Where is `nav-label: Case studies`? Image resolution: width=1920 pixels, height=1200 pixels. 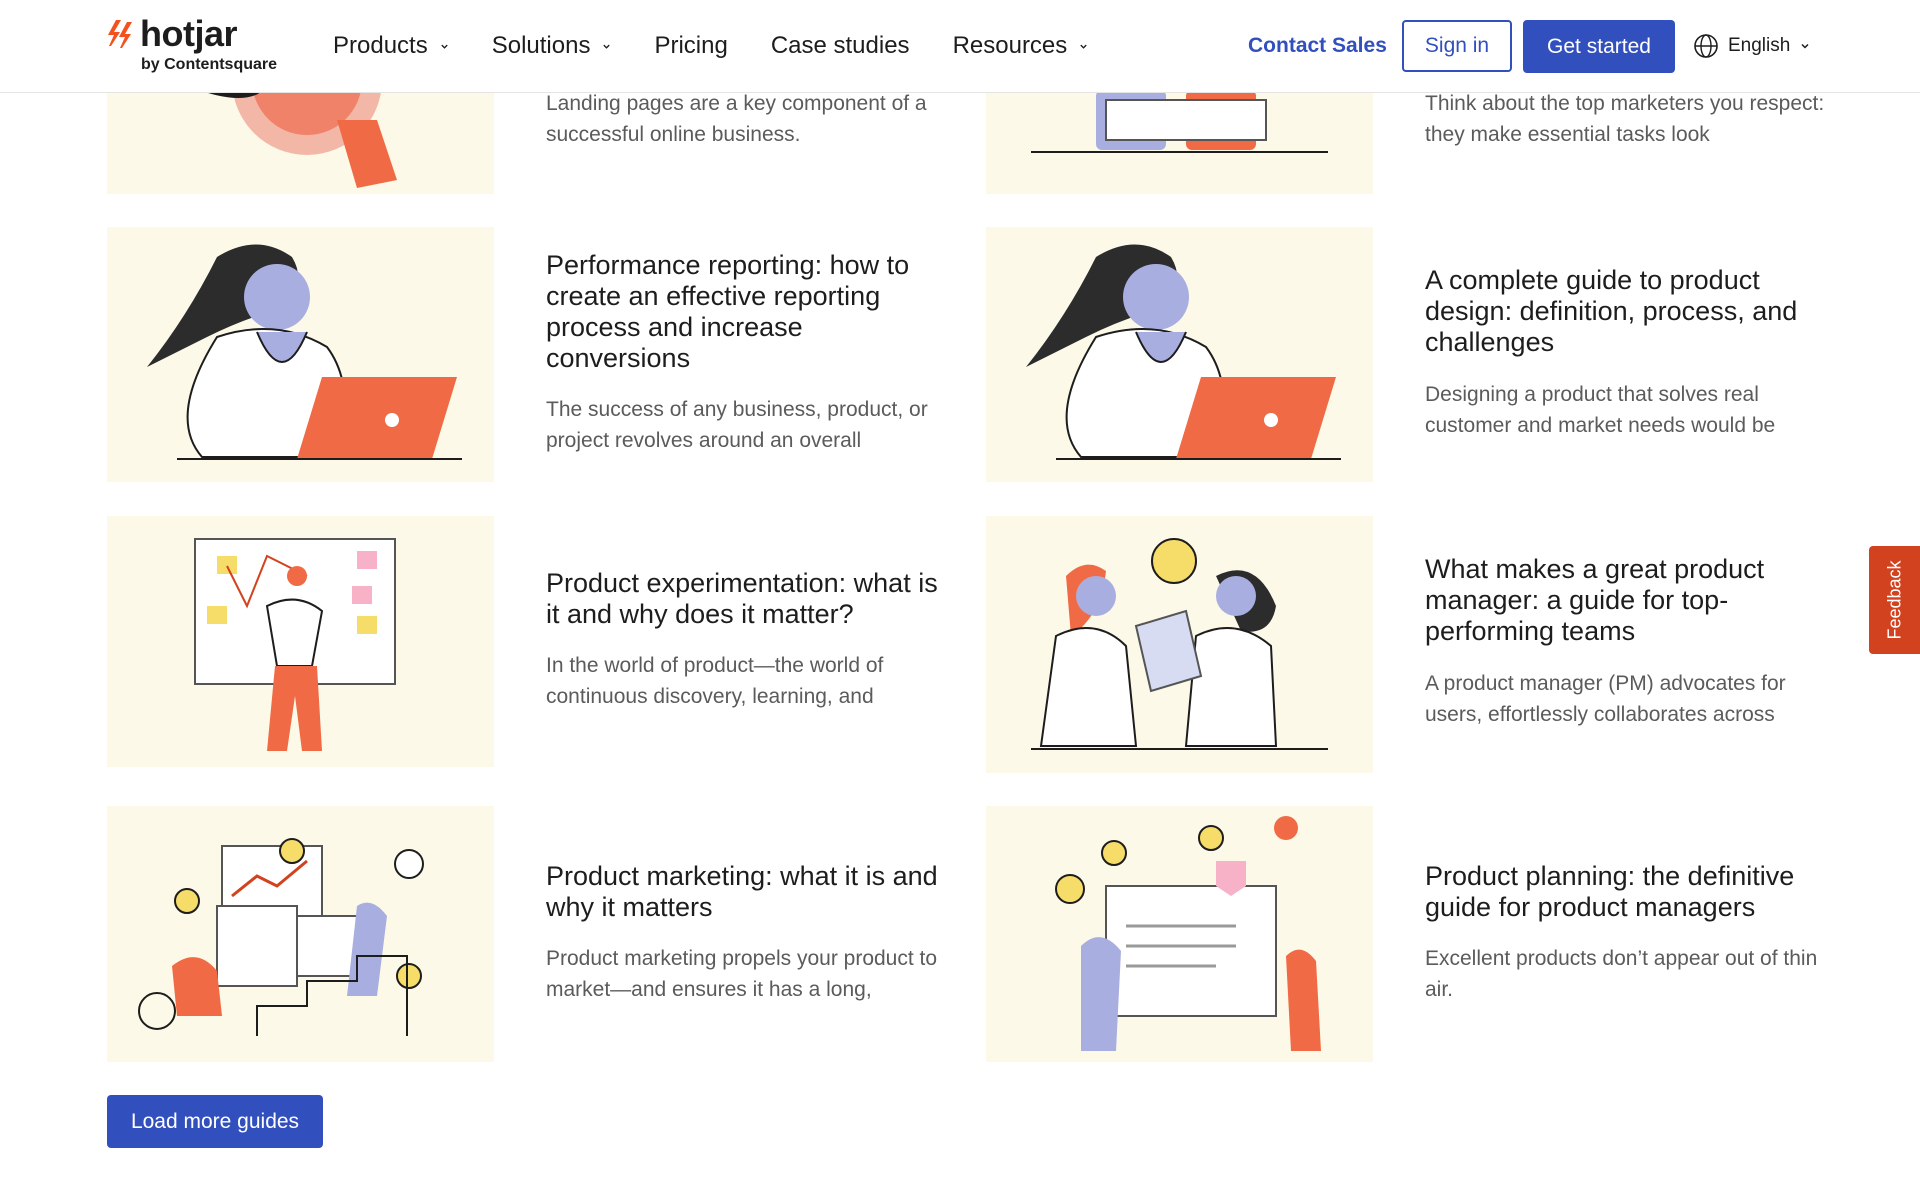
nav-label: Case studies is located at coordinates (840, 45).